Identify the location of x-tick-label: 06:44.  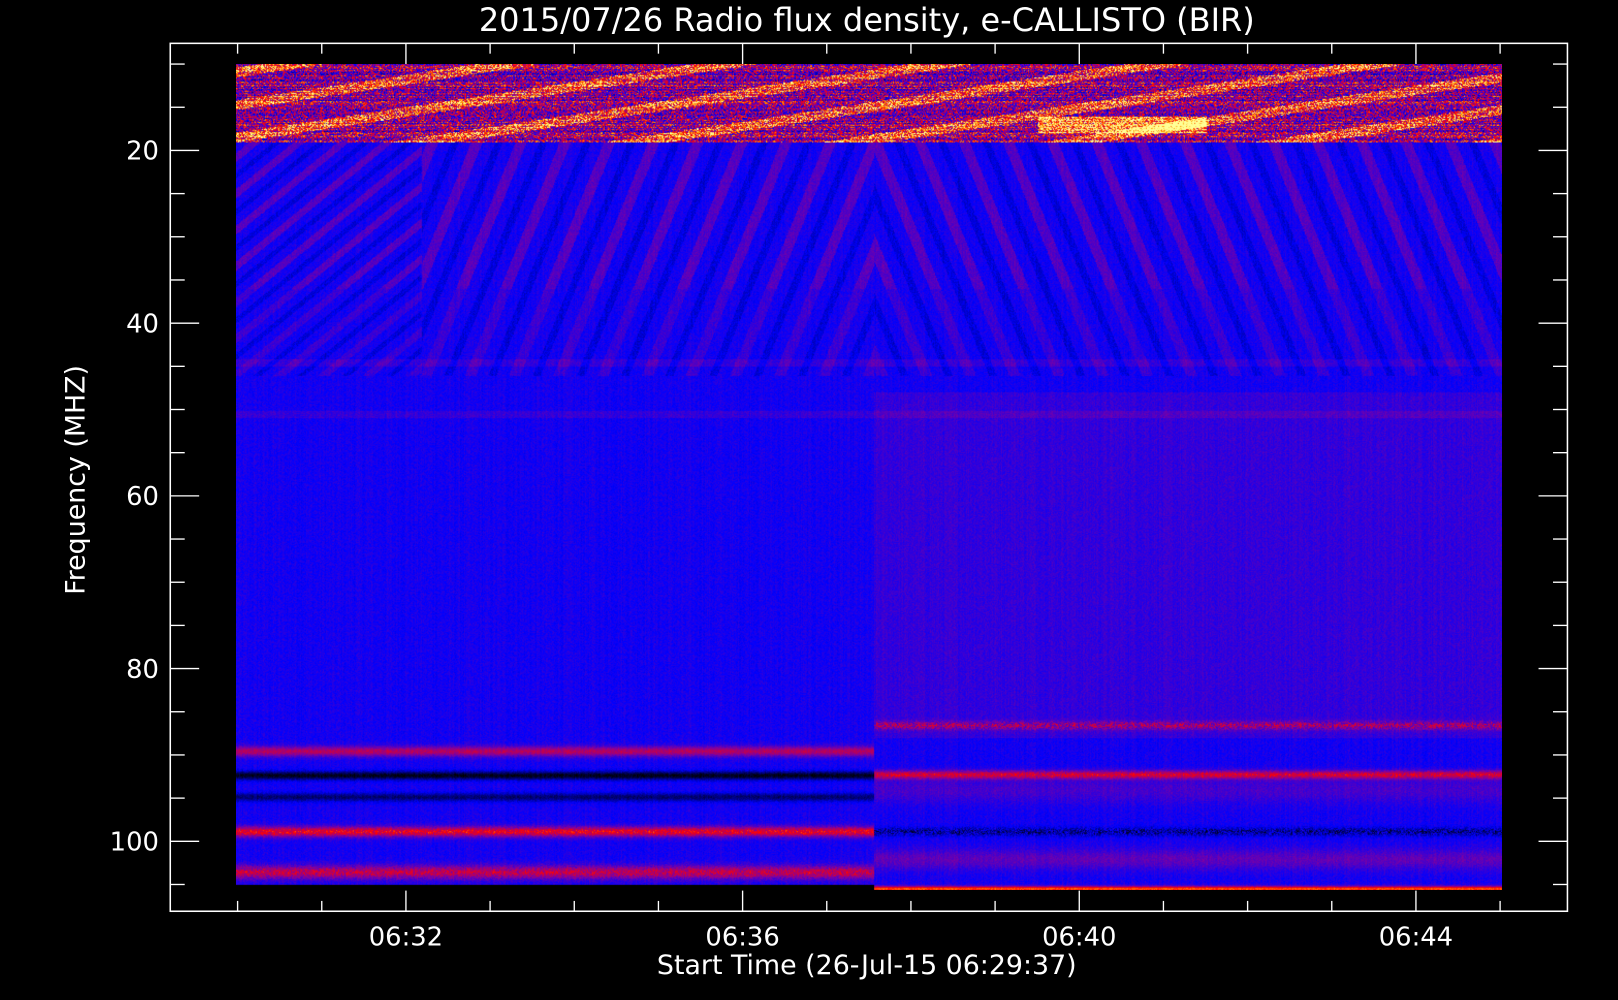
(1416, 937).